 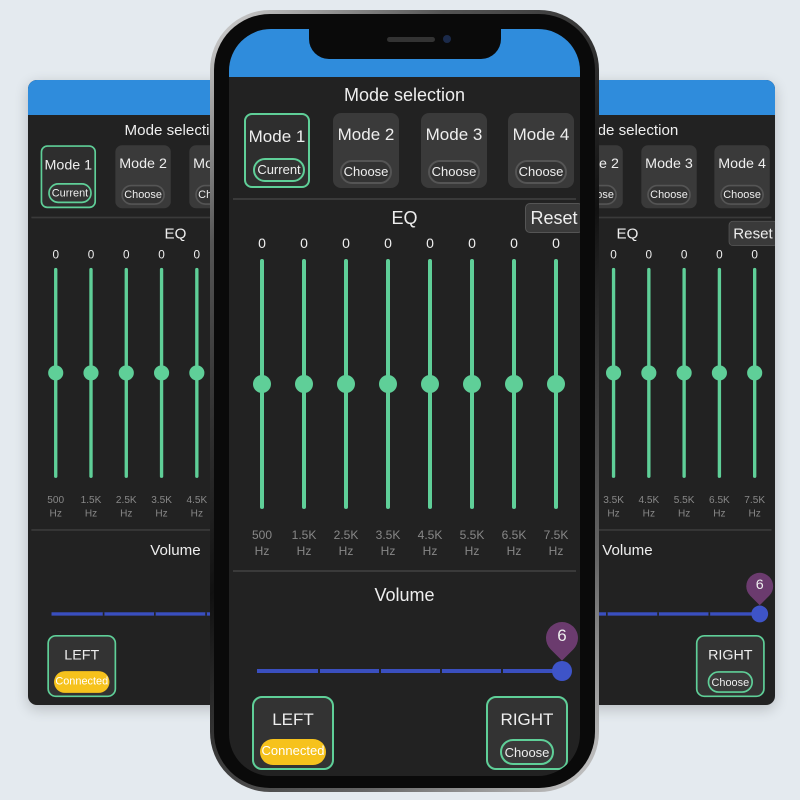 I want to click on eq-frequency-label: 500 Hz, so click(x=56, y=506).